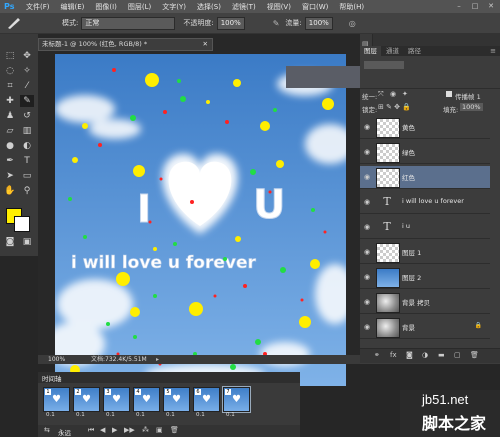 This screenshot has width=500, height=437. I want to click on eraser-icon: ▱, so click(10, 131).